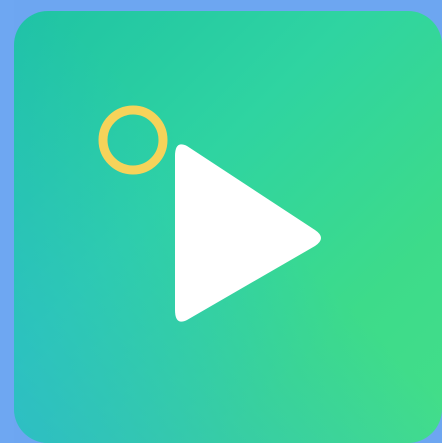 This screenshot has width=442, height=443. I want to click on highlight-ring-icon, so click(133, 140).